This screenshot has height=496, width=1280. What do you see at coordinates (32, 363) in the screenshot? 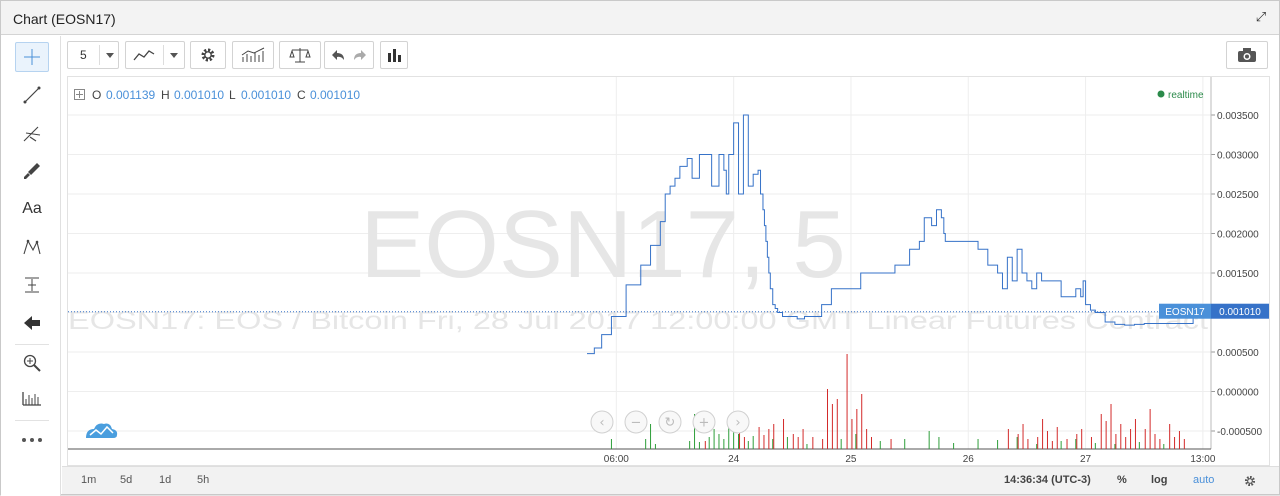
I see `zoom-tool-button` at bounding box center [32, 363].